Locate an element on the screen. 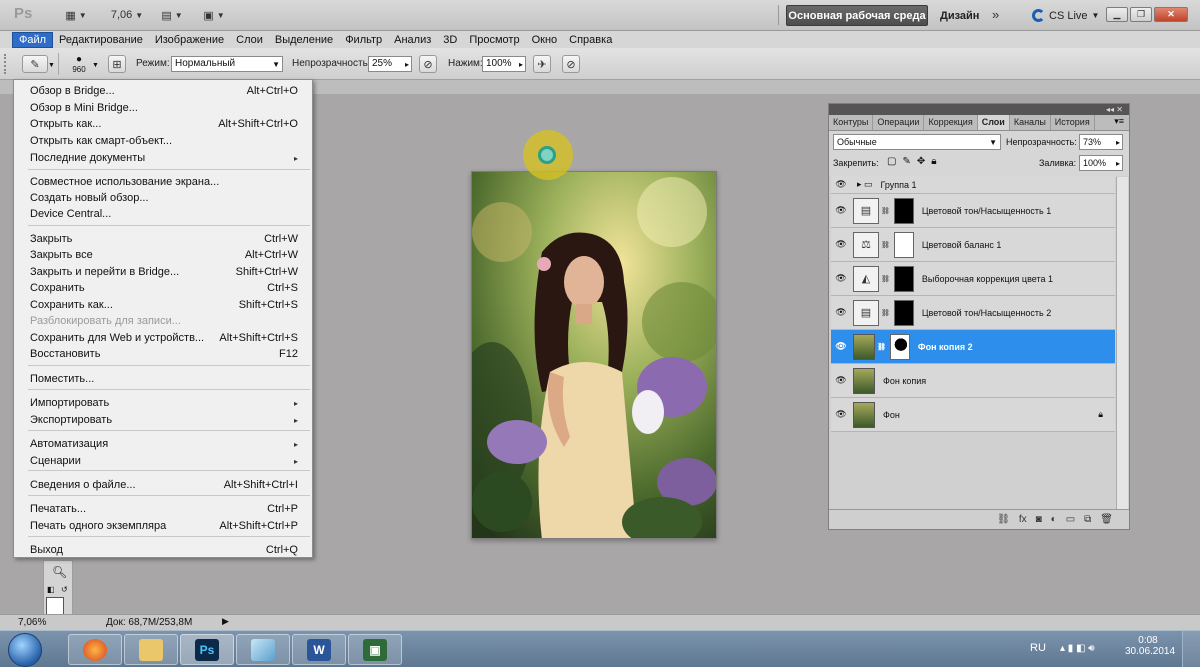  default-colors-icon: ◧ is located at coordinates (51, 589).